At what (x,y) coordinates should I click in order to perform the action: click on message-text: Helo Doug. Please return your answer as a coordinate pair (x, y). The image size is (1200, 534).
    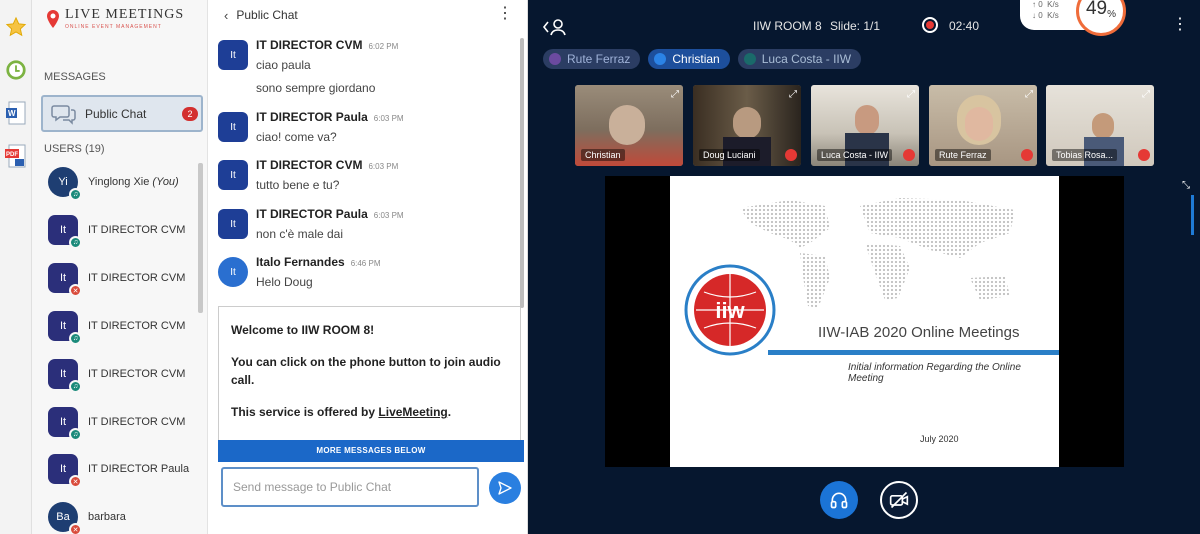
    Looking at the image, I should click on (284, 282).